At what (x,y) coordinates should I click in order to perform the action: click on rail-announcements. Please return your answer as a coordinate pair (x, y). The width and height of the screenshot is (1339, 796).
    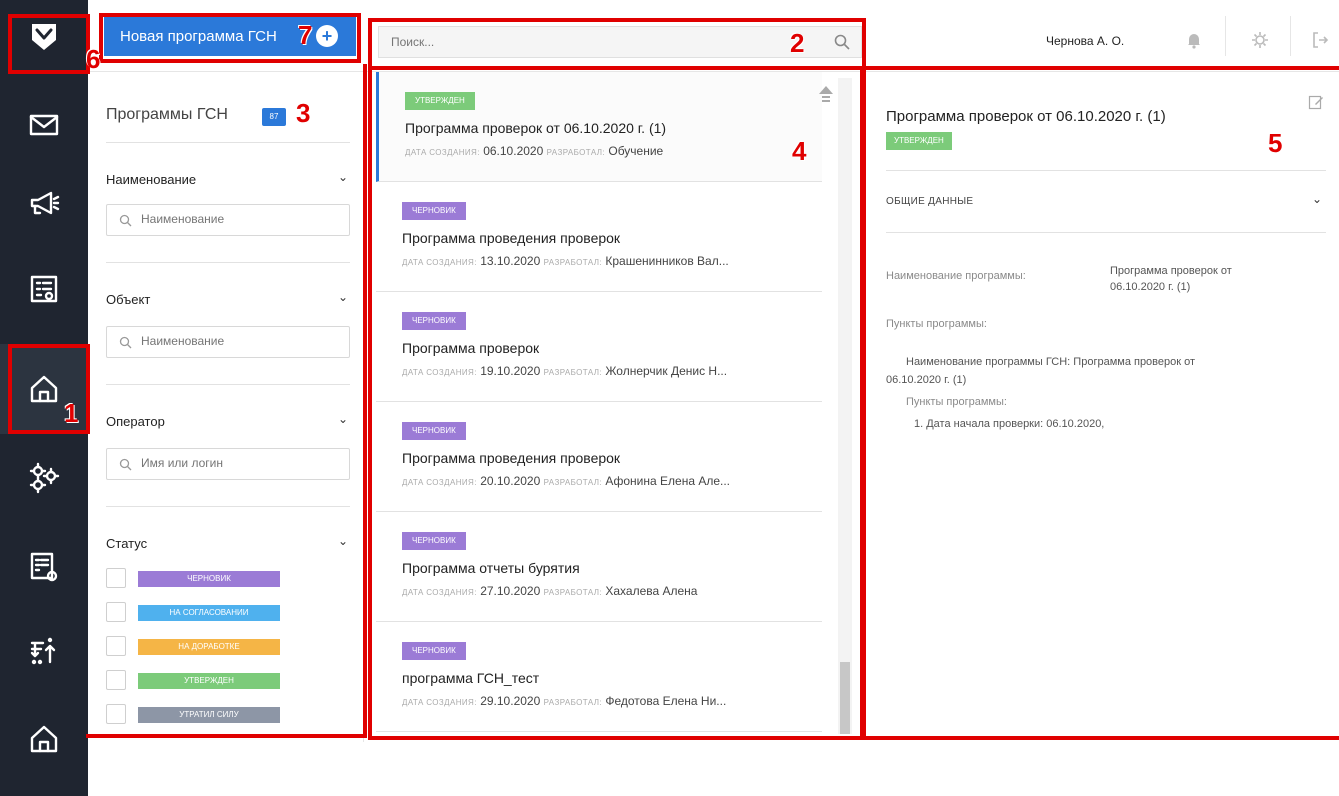
    Looking at the image, I should click on (44, 203).